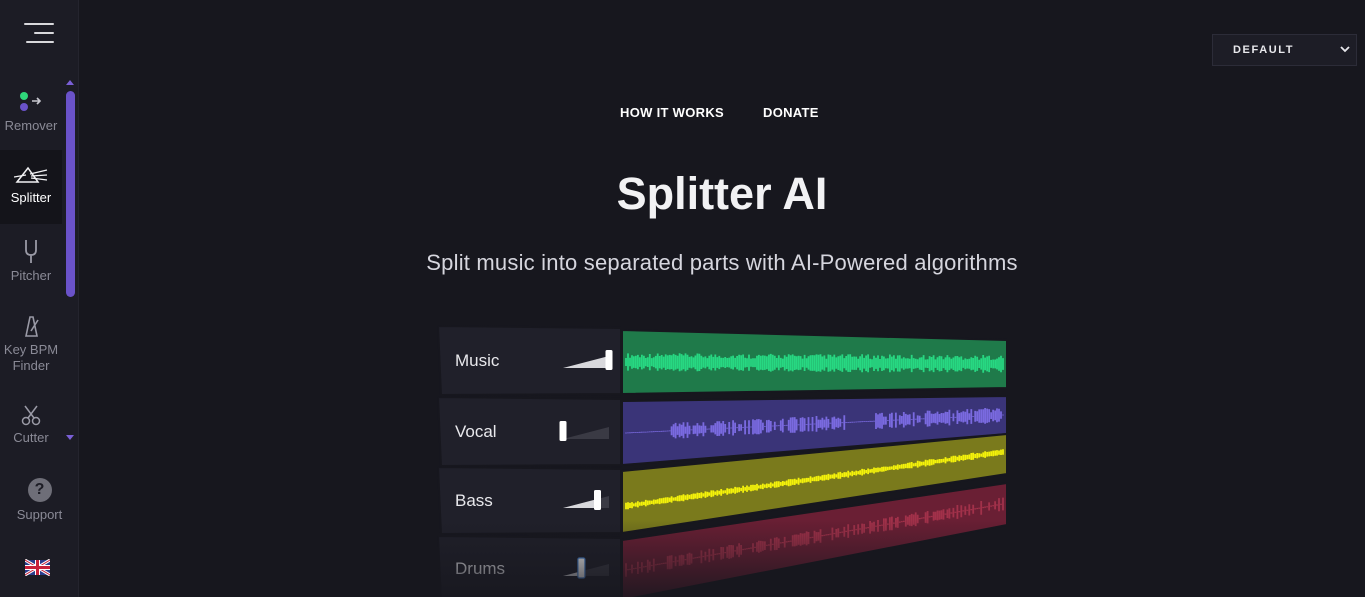  I want to click on uk-flag-icon, so click(37, 567).